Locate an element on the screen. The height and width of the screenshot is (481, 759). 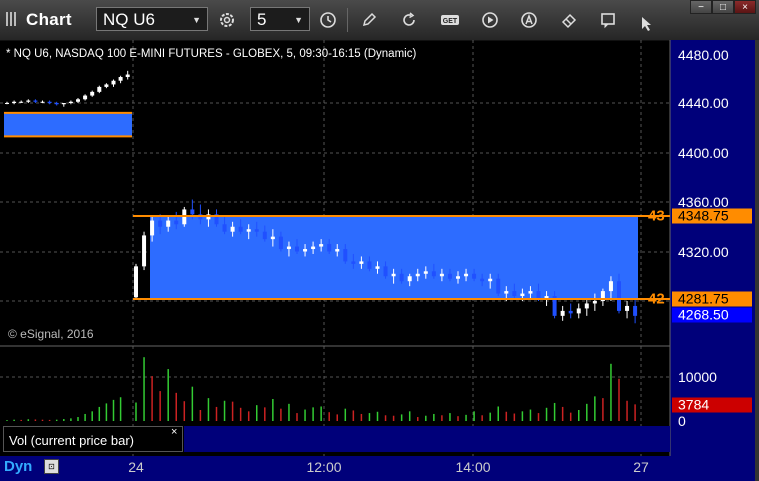
level-price-tag-43: 4348.75 is located at coordinates (712, 216).